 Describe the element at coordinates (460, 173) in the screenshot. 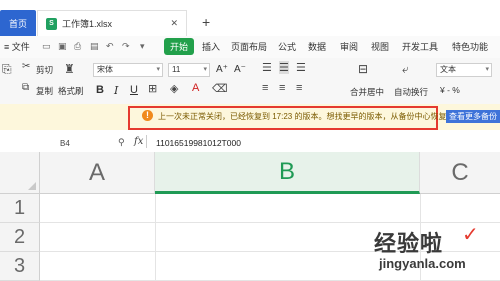

I see `column-header-c: C` at that location.